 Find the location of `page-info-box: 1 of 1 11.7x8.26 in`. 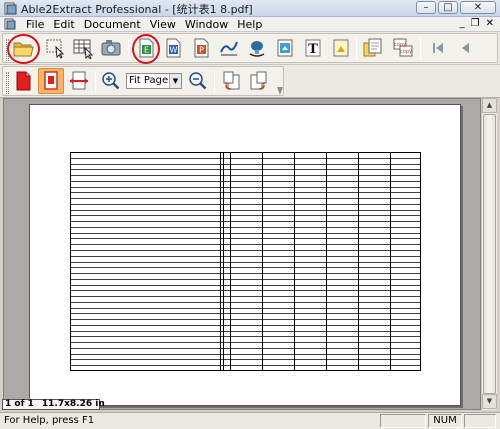

page-info-box: 1 of 1 11.7x8.26 in is located at coordinates (53, 404).